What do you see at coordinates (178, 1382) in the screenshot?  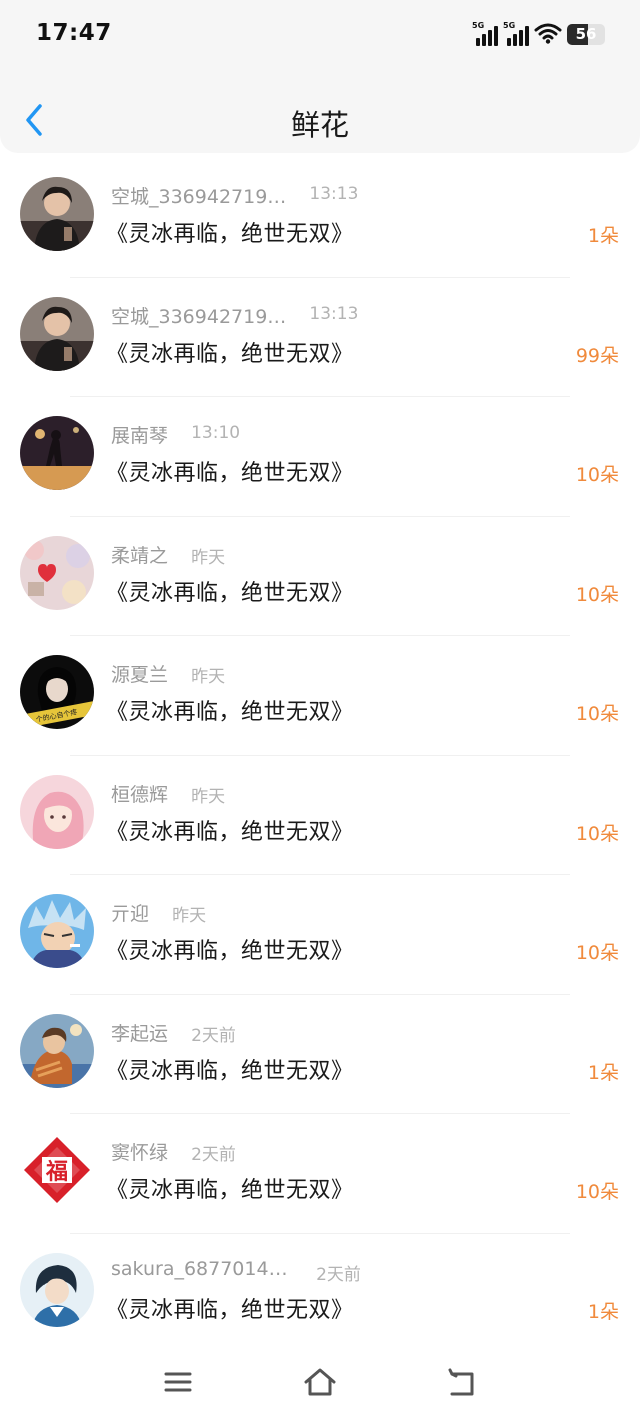 I see `menu-icon` at bounding box center [178, 1382].